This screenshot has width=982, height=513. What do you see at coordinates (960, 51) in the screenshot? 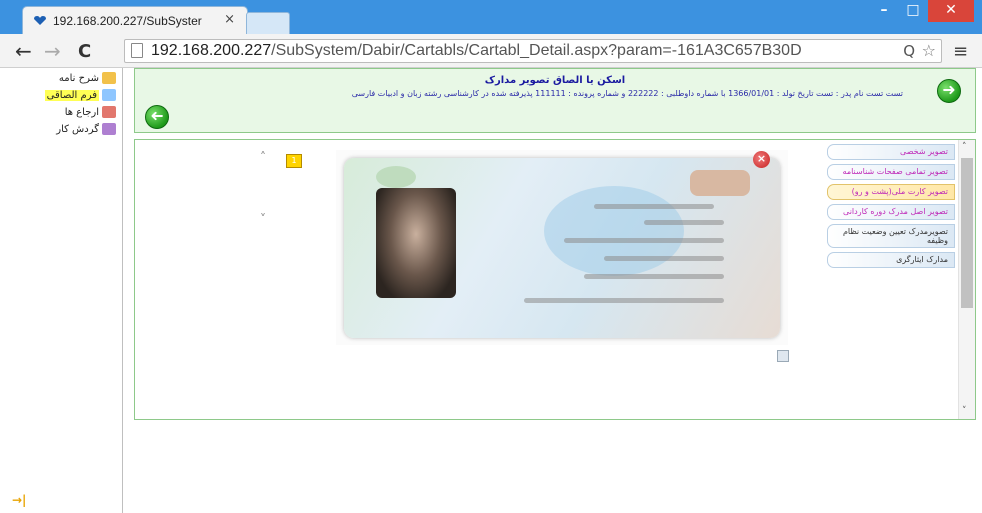
I see `browser-menu-icon: ≡` at bounding box center [960, 51].